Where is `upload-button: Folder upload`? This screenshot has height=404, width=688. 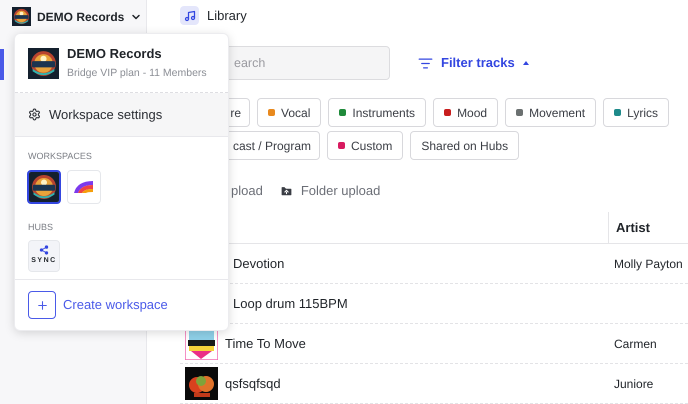 upload-button: Folder upload is located at coordinates (330, 191).